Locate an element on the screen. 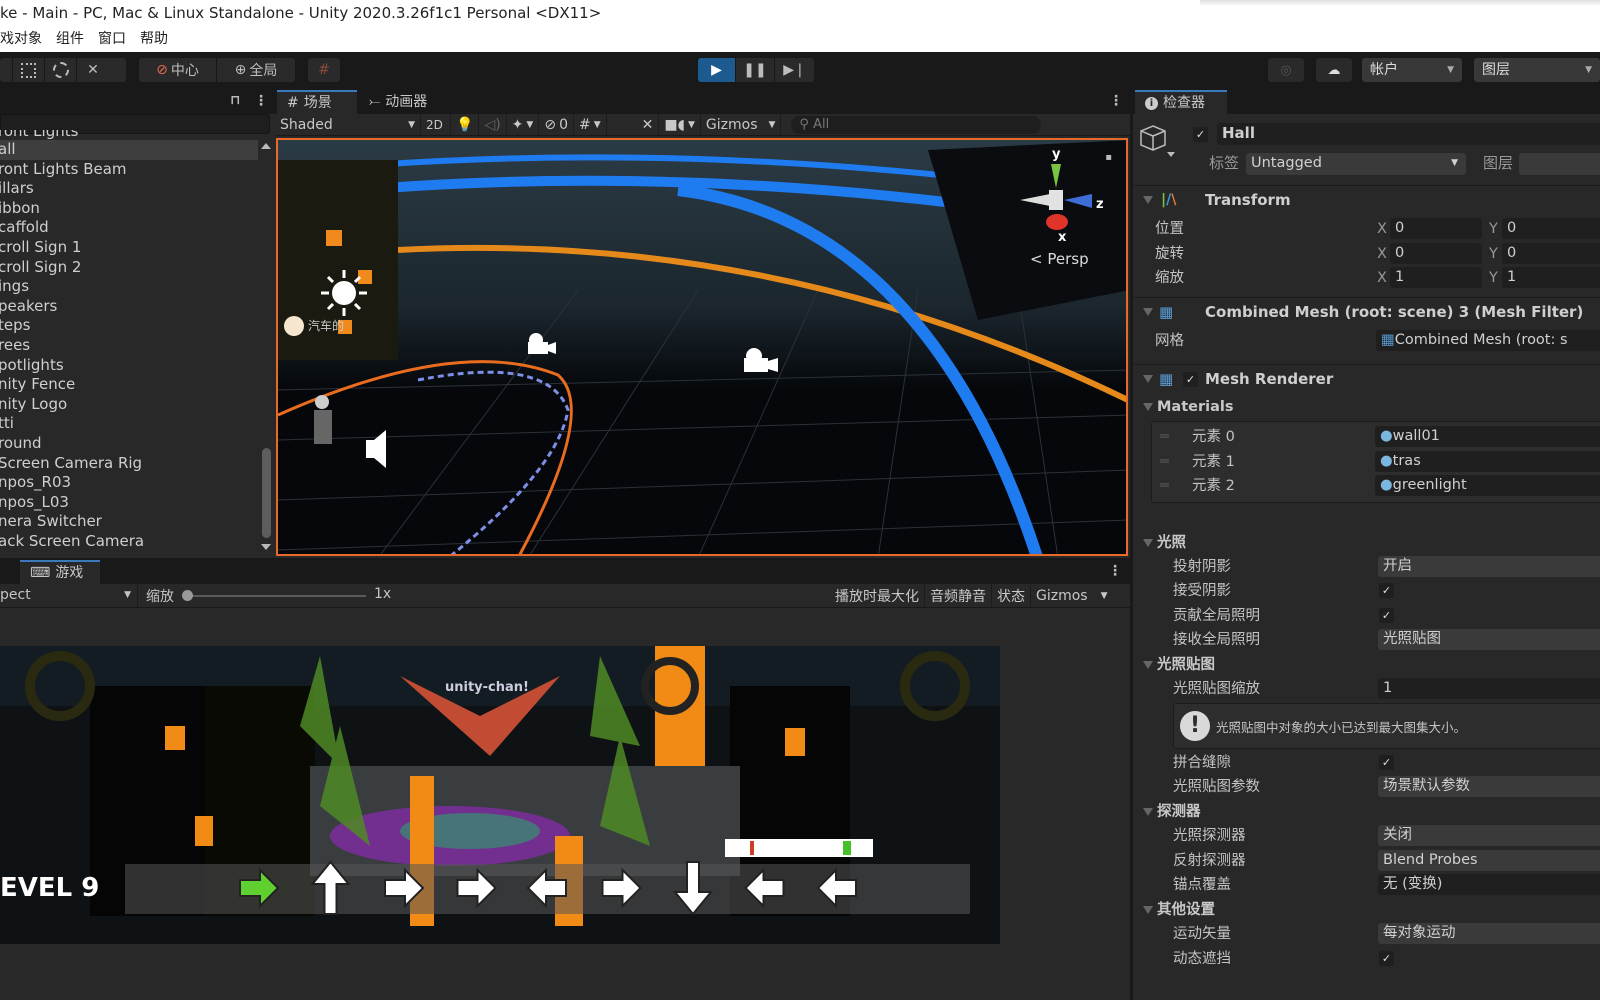 The height and width of the screenshot is (1000, 1600). hierarchy-item: rees is located at coordinates (129, 346).